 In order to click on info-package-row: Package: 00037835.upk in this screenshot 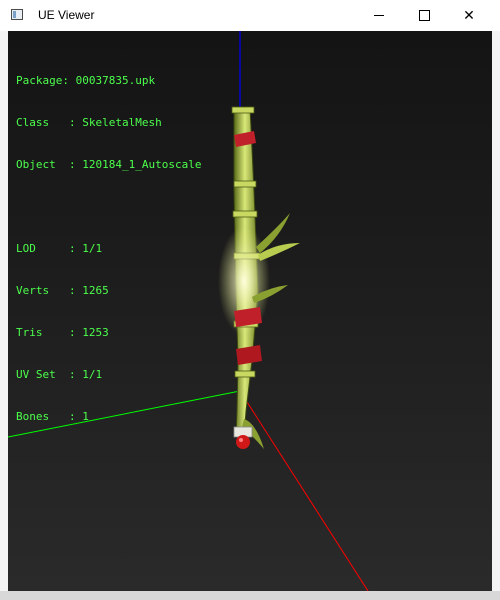, I will do `click(108, 81)`.